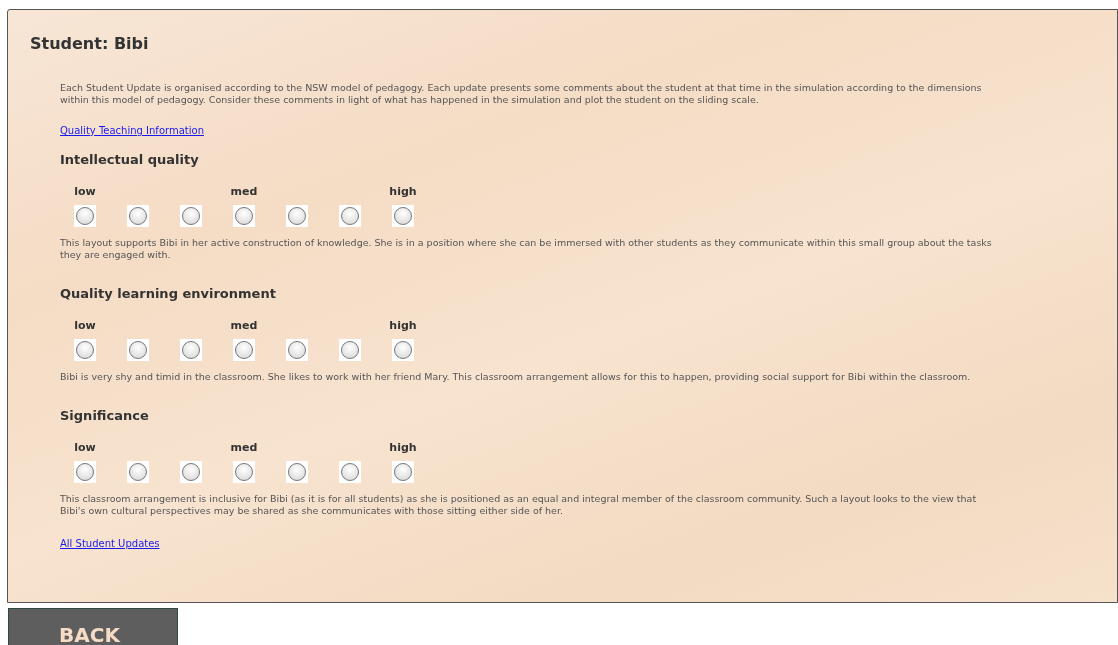 The image size is (1118, 645). I want to click on page-title: Student: Bibi, so click(90, 44).